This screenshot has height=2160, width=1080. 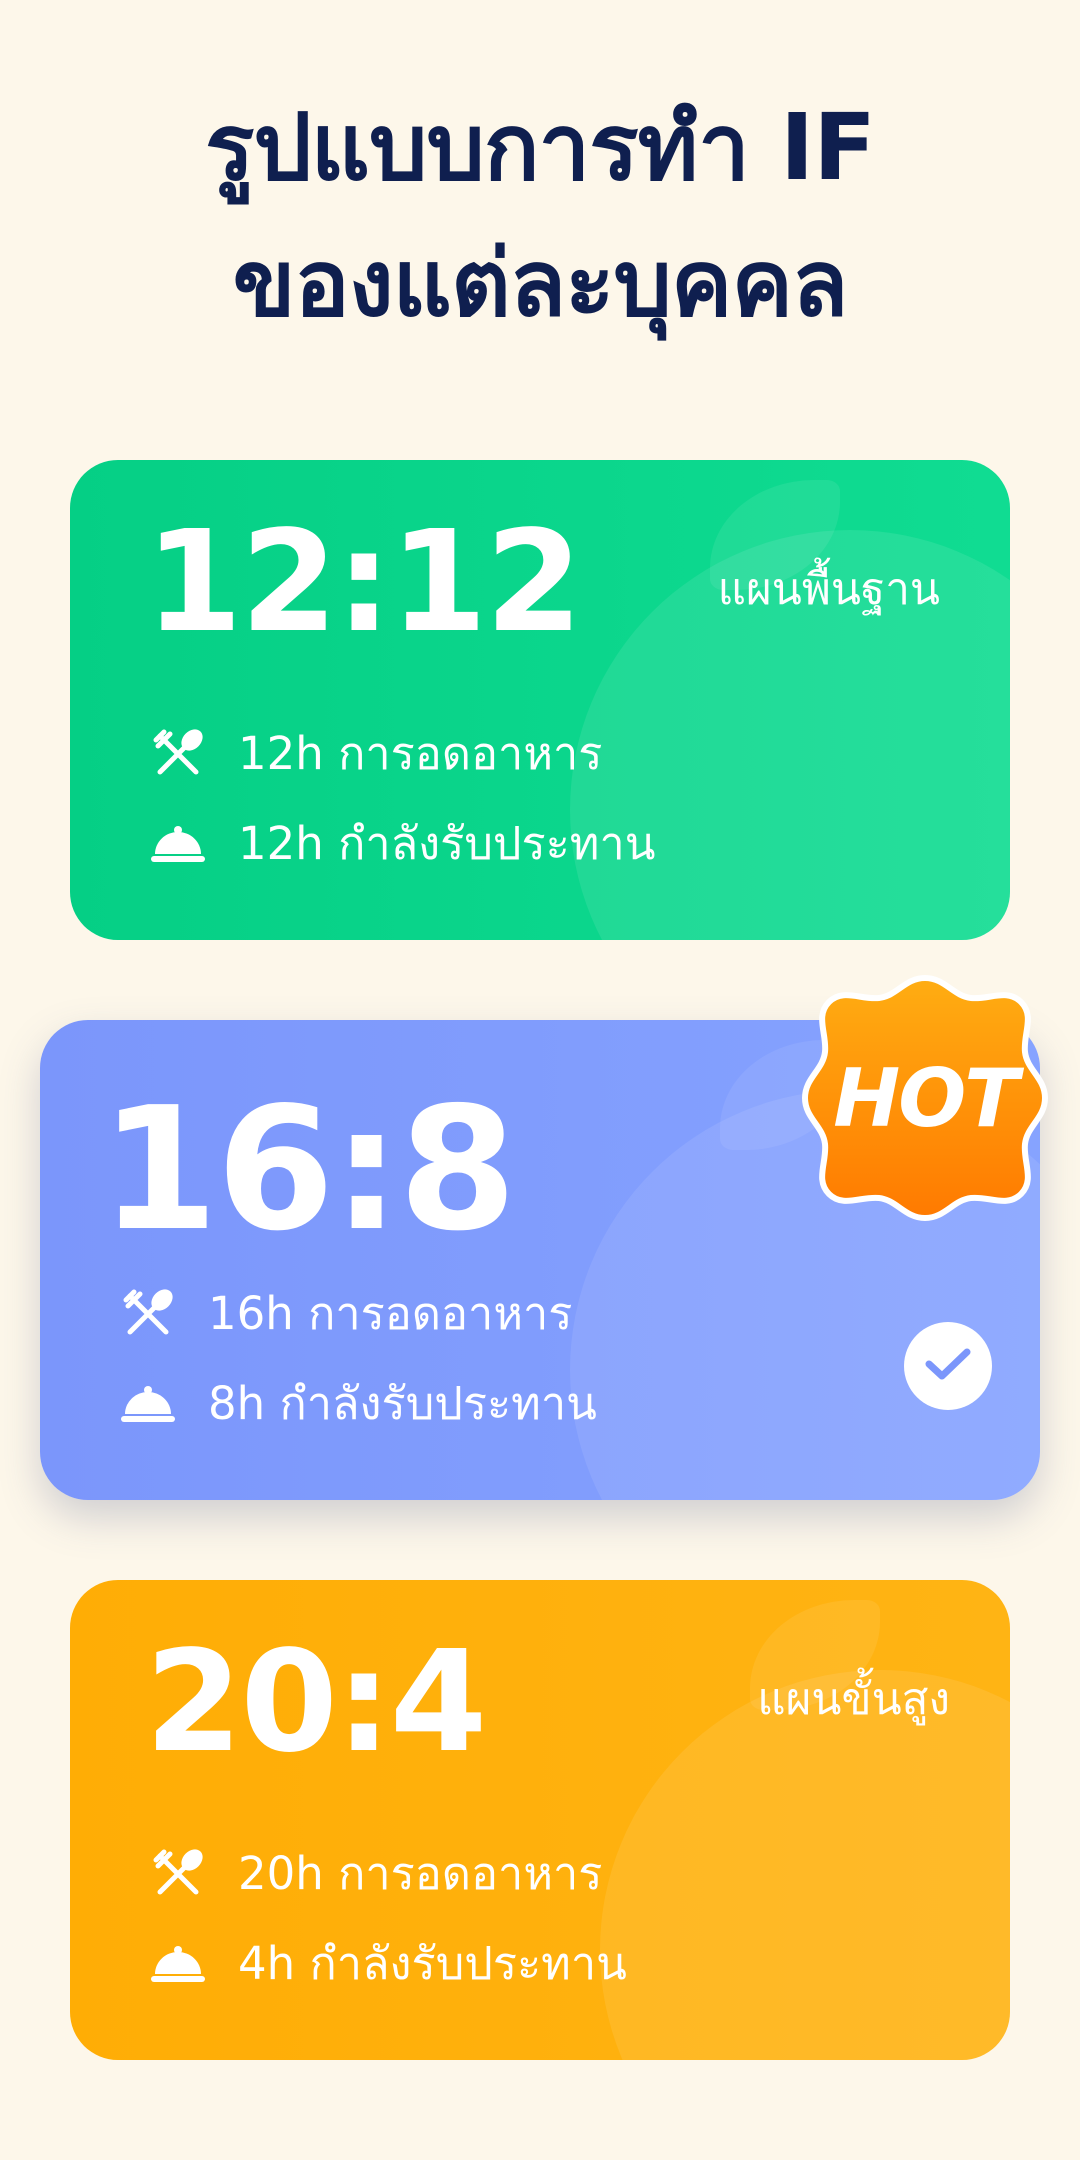 I want to click on selected-check, so click(x=948, y=1366).